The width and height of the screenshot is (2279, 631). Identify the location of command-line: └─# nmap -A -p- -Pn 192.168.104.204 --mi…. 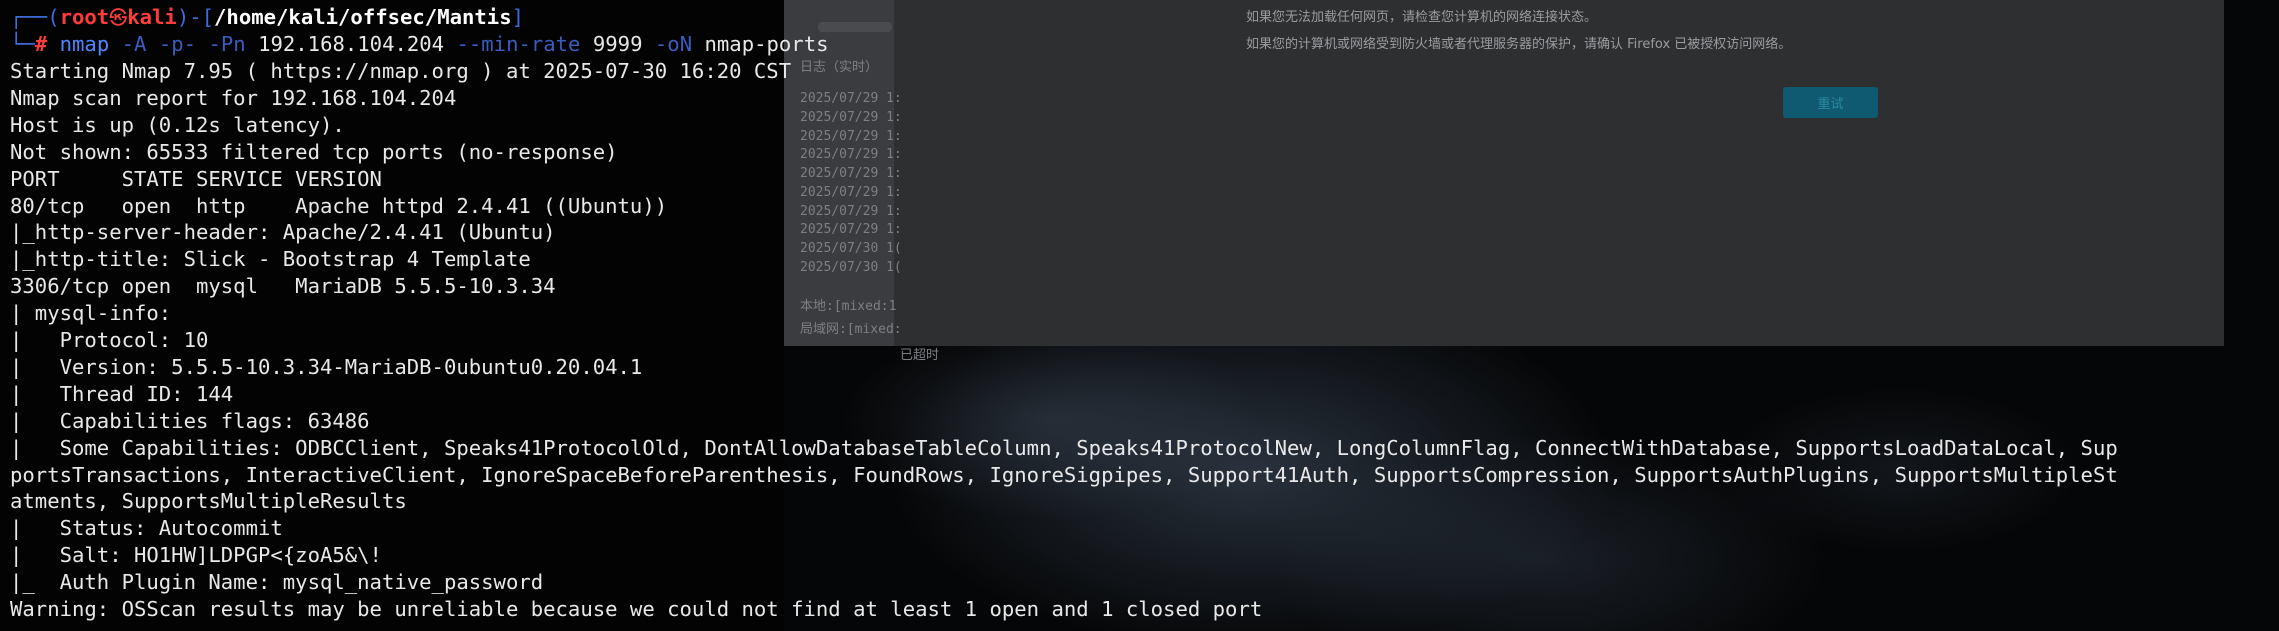
(419, 44).